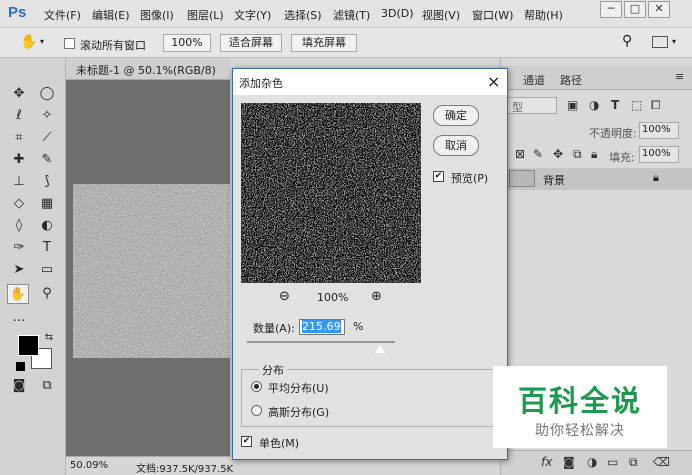  I want to click on quick-mask-icon: ◙, so click(19, 386).